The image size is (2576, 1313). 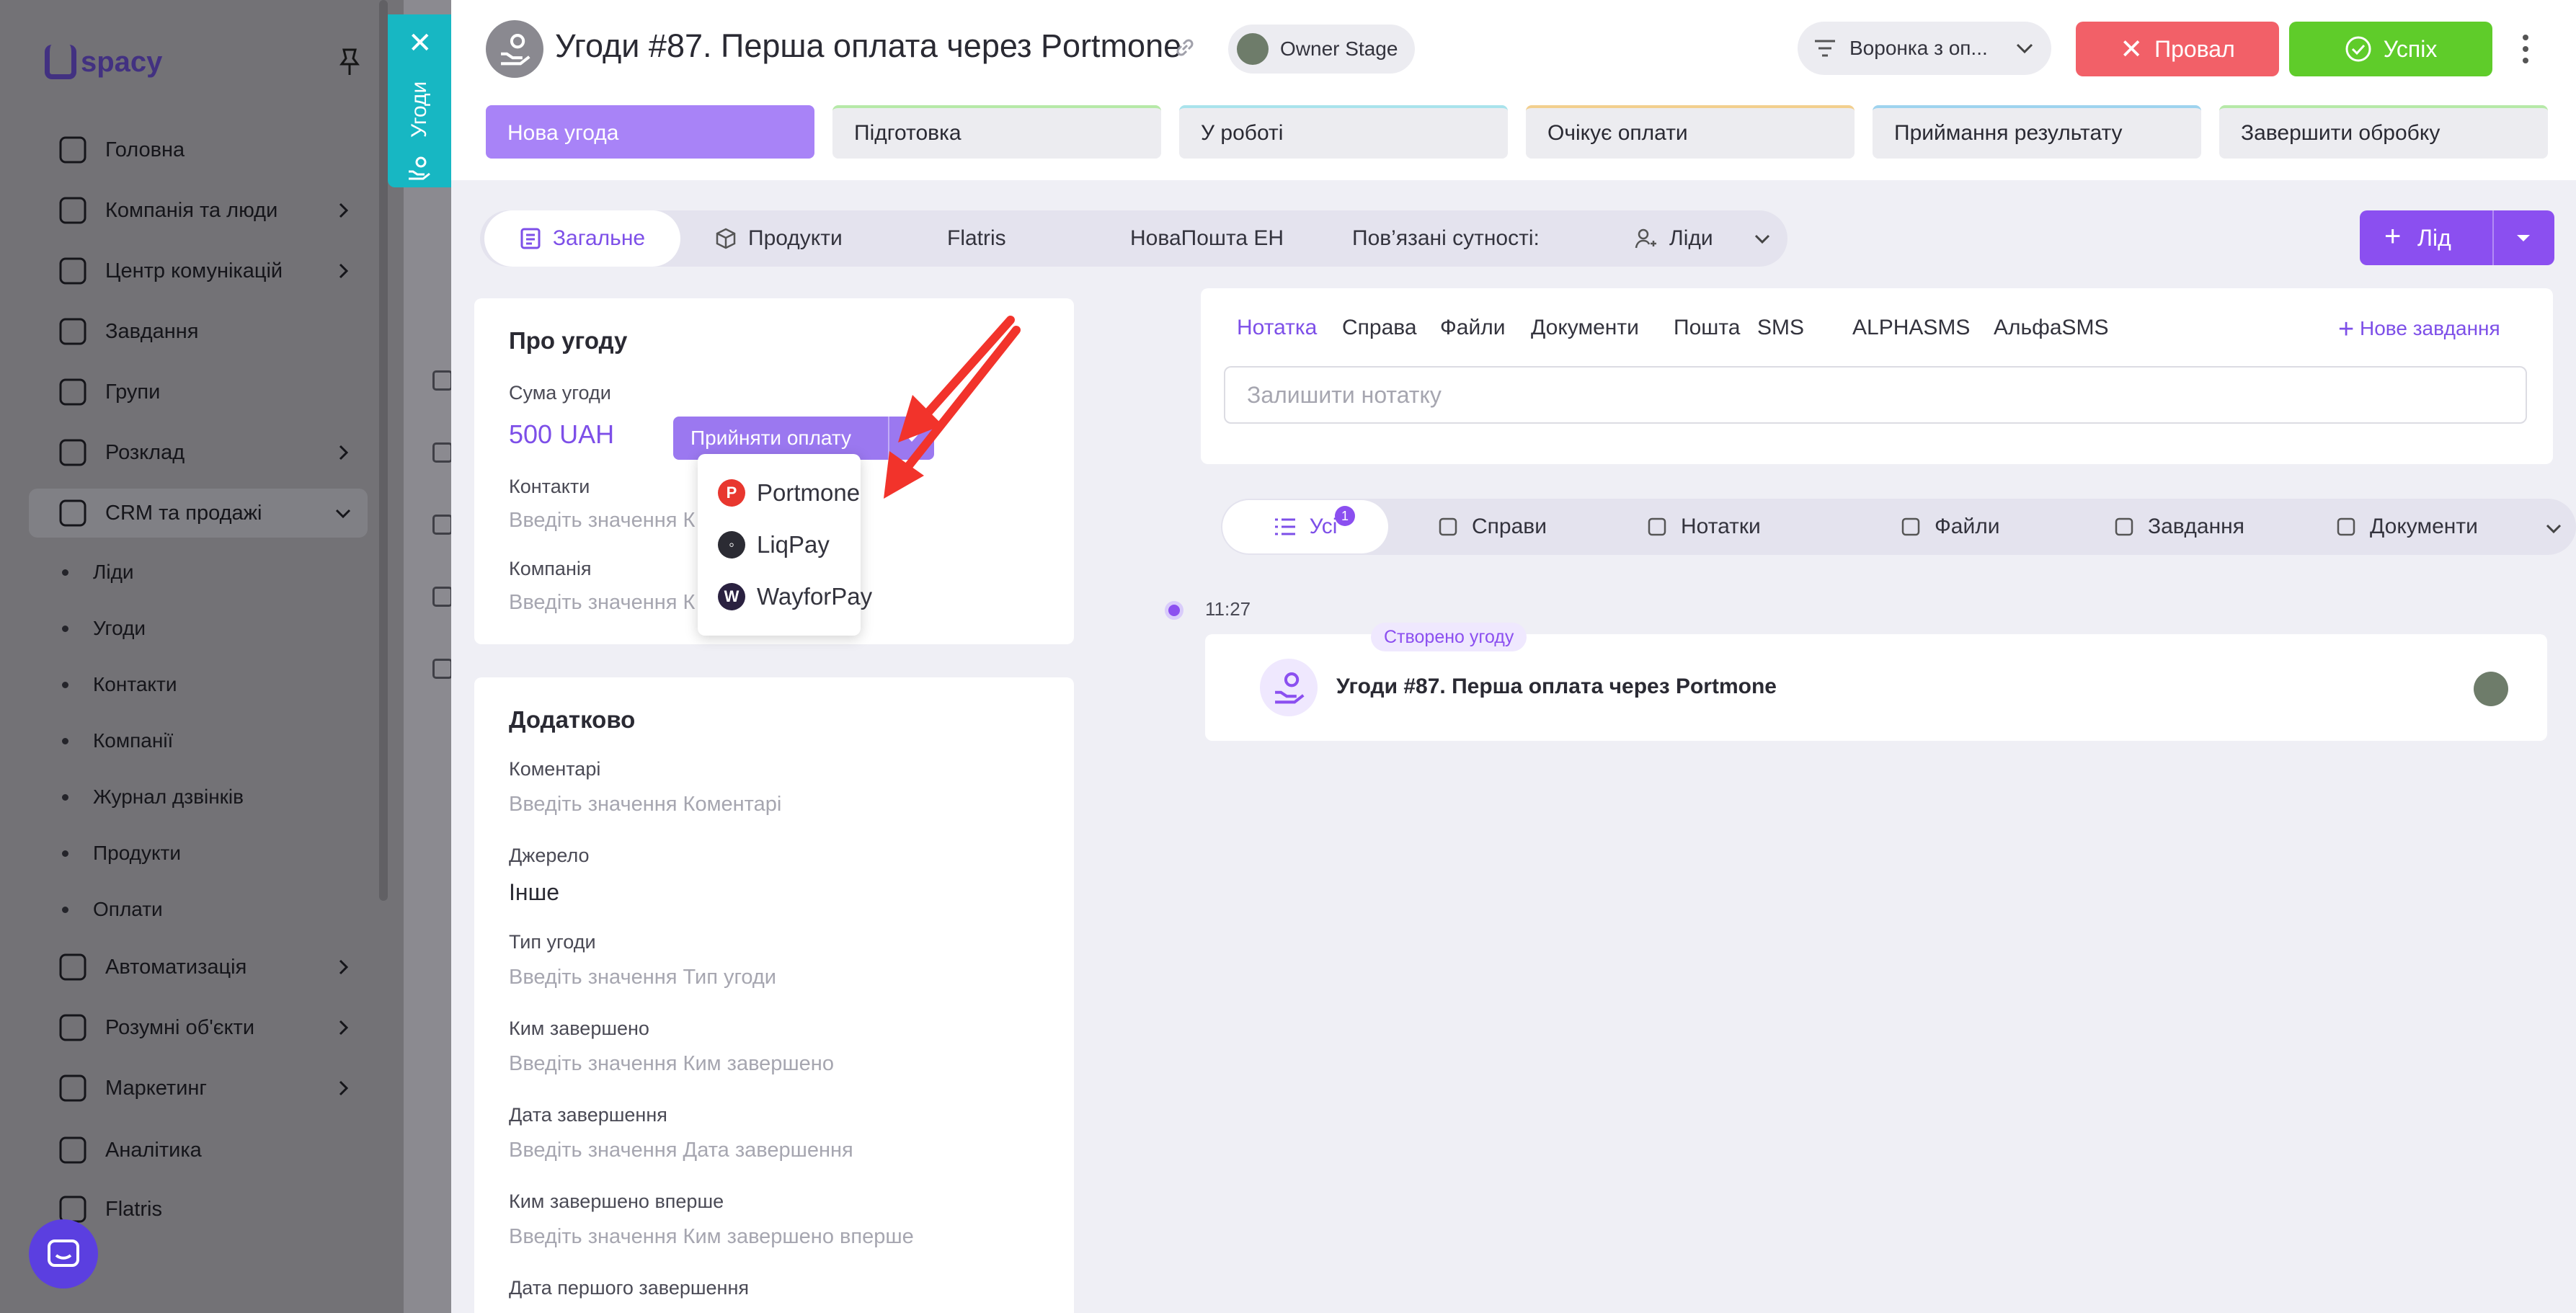 I want to click on company-icon, so click(x=72, y=210).